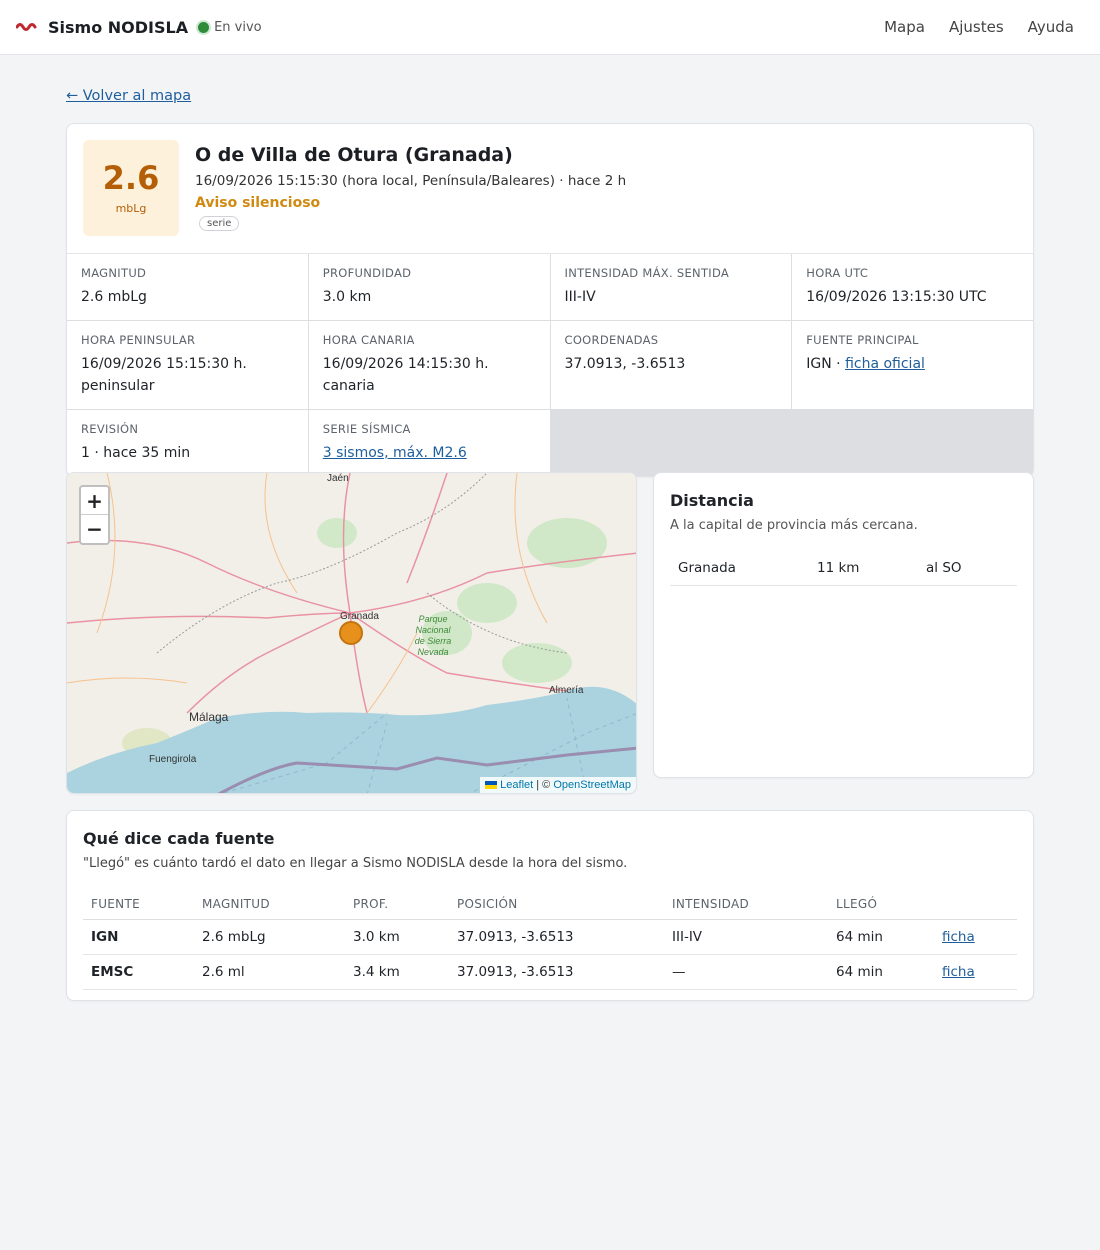  Describe the element at coordinates (366, 429) in the screenshot. I see `field-label: SERIE SÍSMICA` at that location.